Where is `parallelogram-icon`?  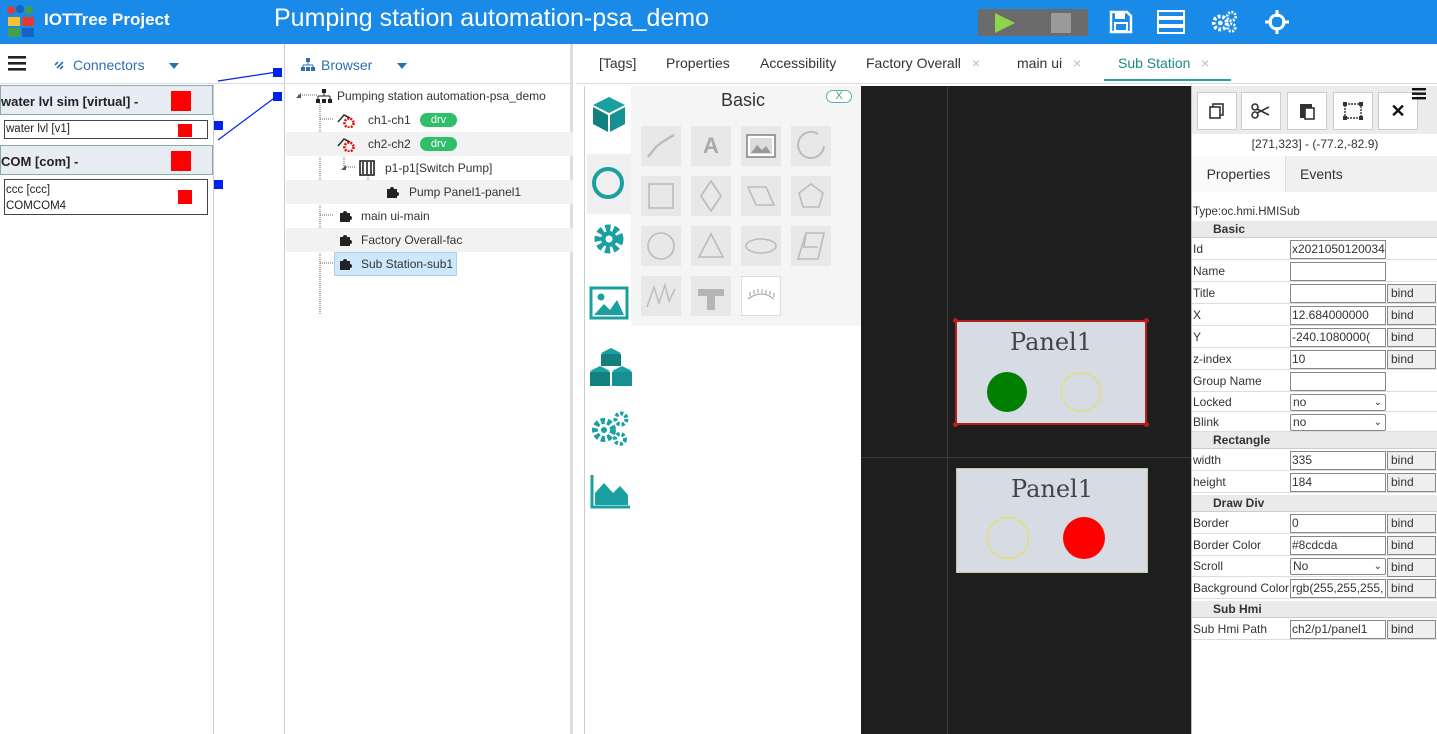 parallelogram-icon is located at coordinates (761, 196).